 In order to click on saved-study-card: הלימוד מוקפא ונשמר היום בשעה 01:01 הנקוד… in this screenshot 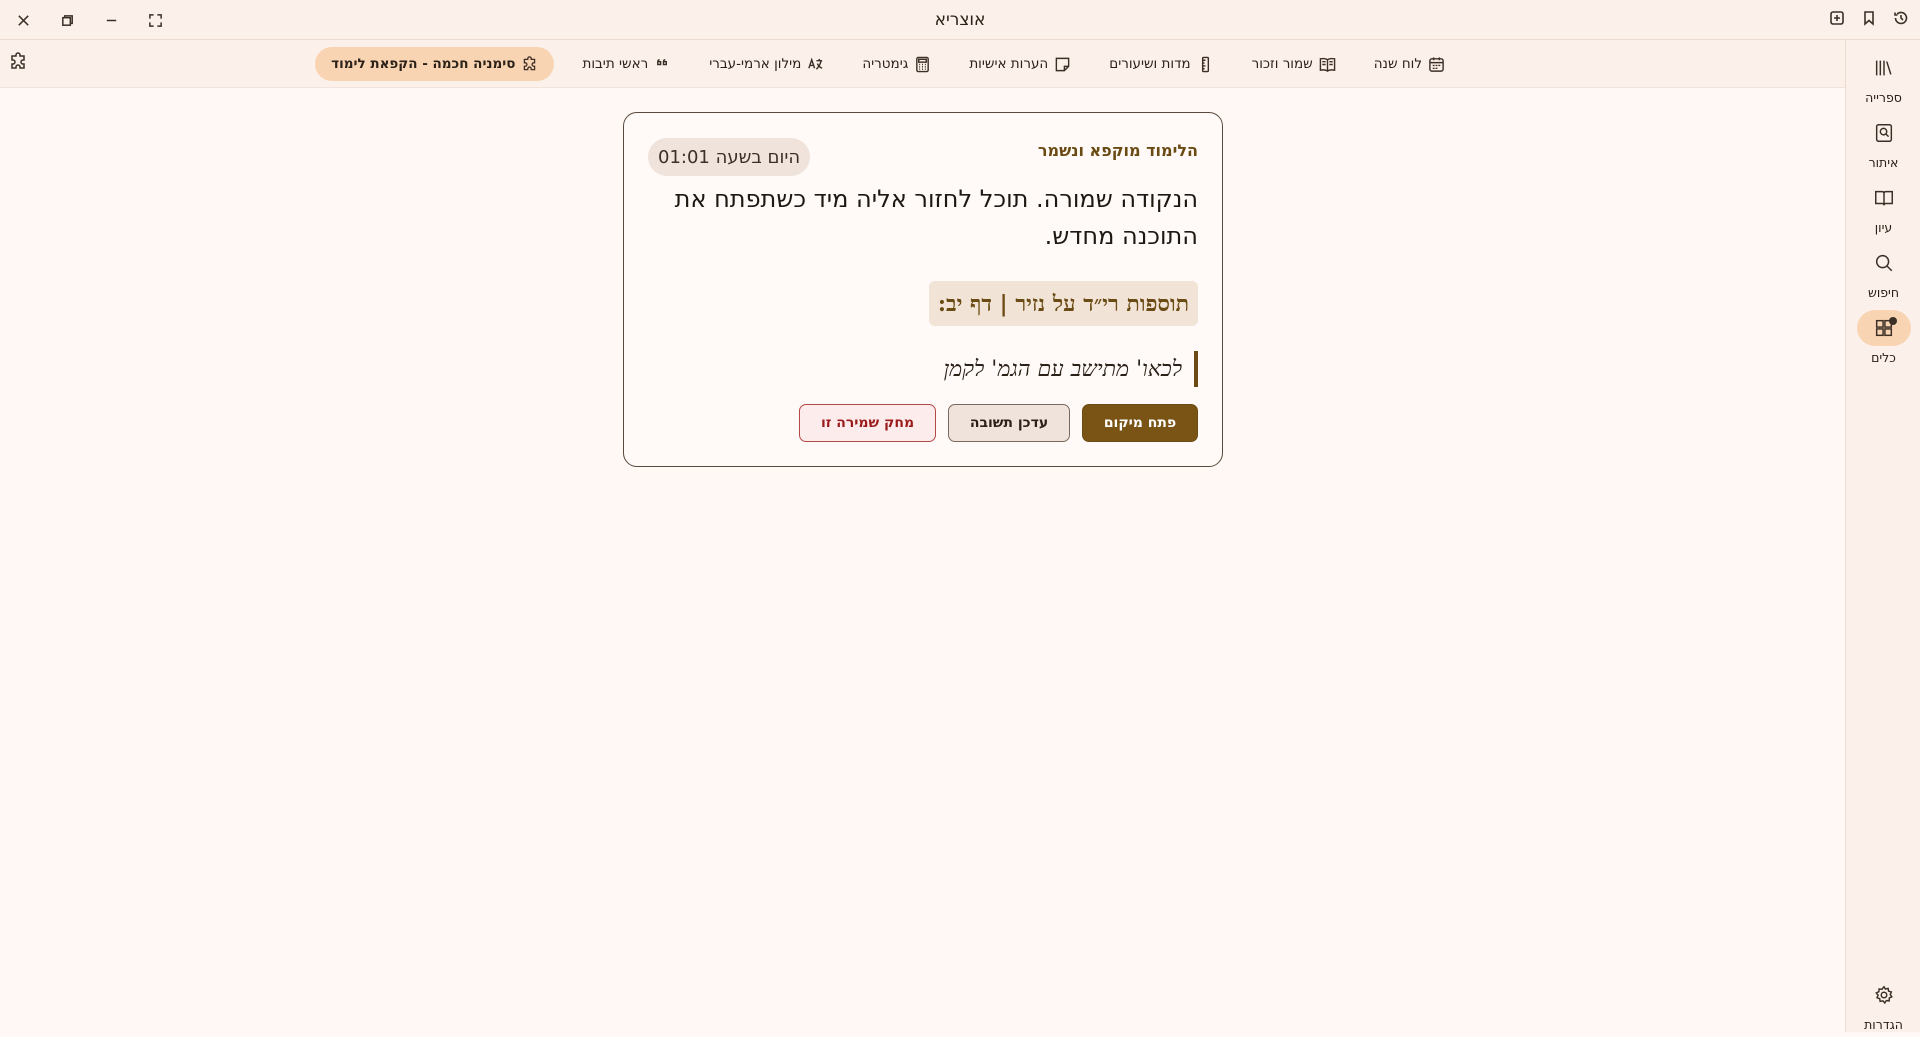, I will do `click(923, 289)`.